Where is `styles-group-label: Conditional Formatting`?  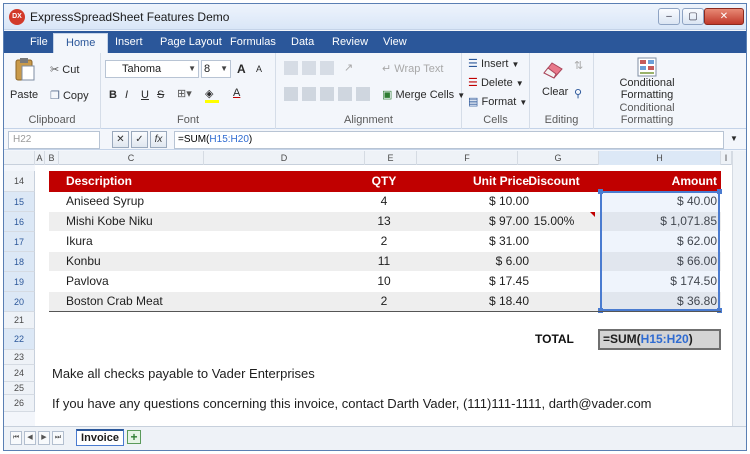
styles-group-label: Conditional Formatting is located at coordinates (647, 114).